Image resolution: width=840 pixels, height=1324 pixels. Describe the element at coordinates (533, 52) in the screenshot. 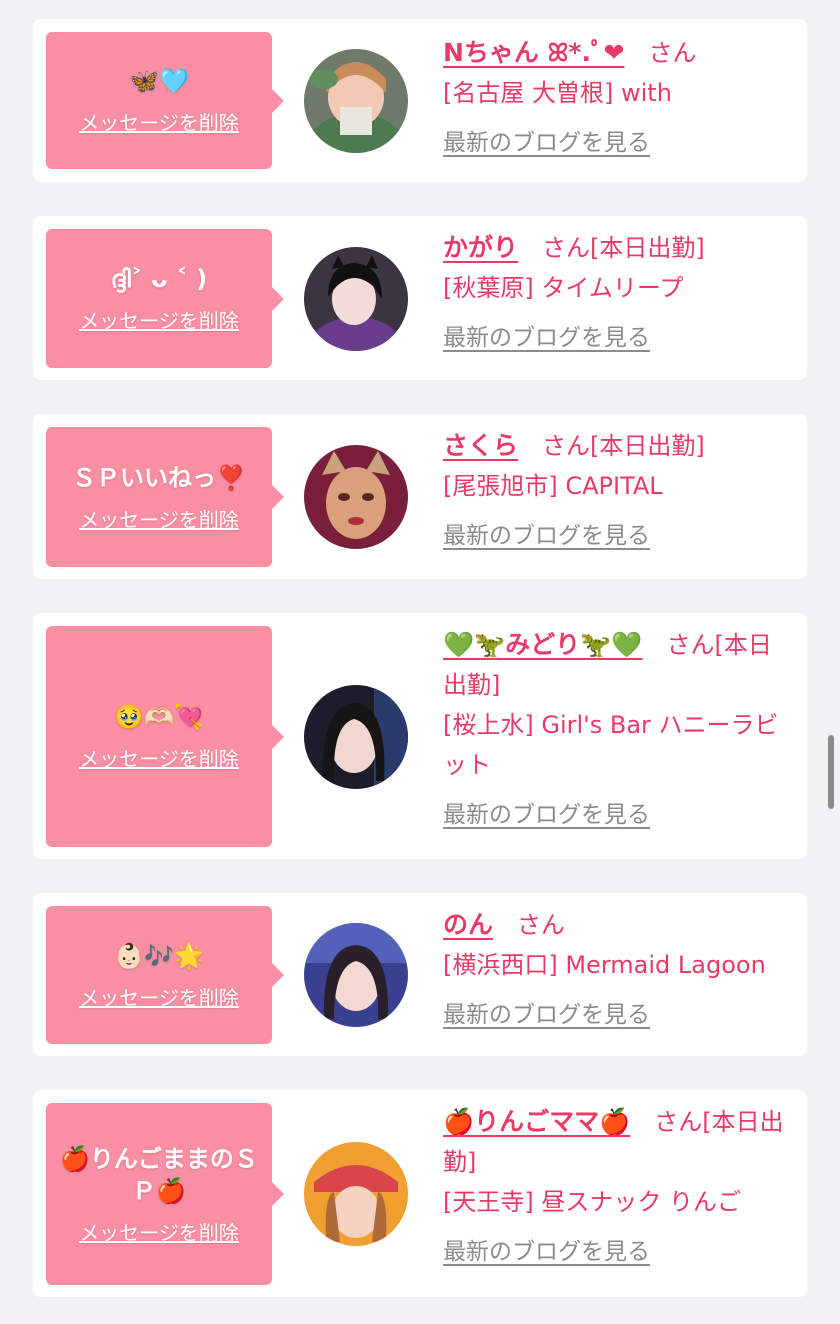

I see `sender-name-link: Nちゃん ꕤ*.ﾟ❤` at that location.